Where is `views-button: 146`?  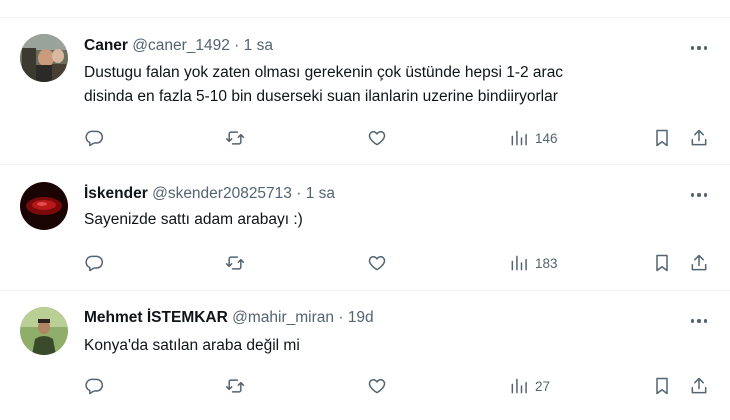
views-button: 146 is located at coordinates (533, 138).